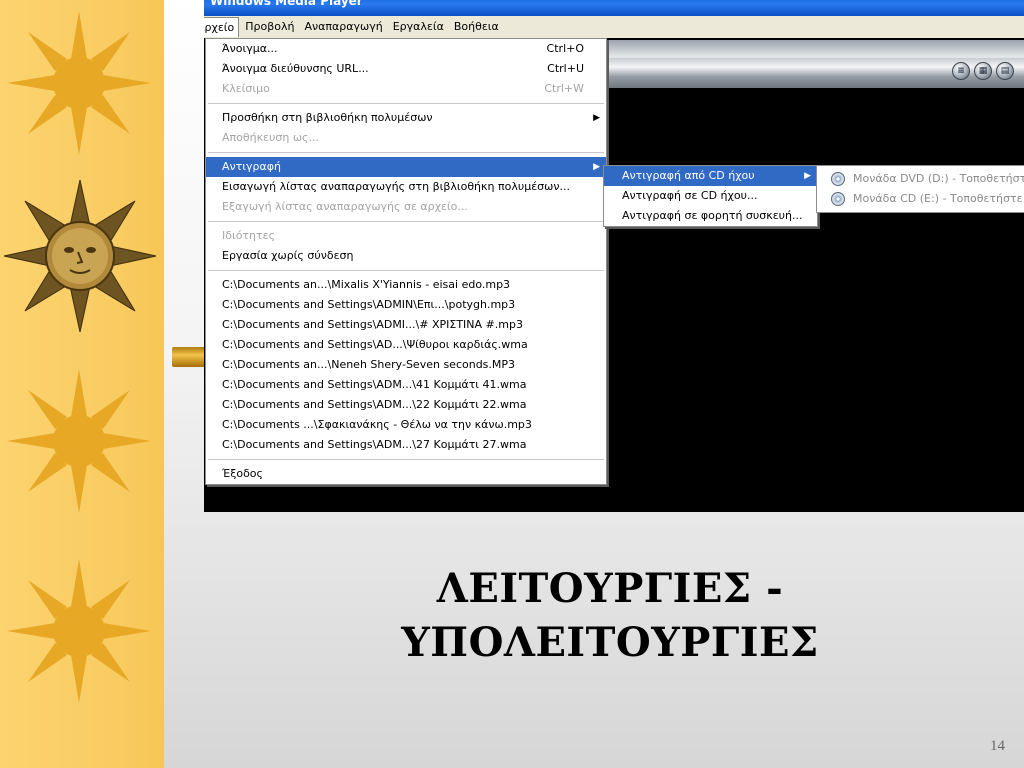  Describe the element at coordinates (189, 357) in the screenshot. I see `decorative-gold-bar` at that location.